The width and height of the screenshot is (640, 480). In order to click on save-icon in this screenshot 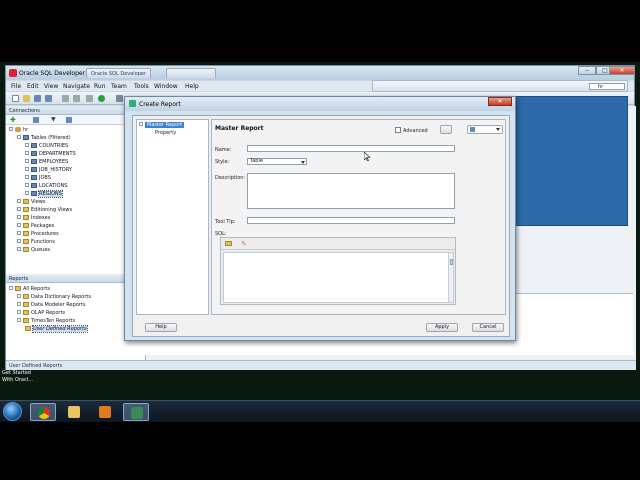, I will do `click(37, 98)`.